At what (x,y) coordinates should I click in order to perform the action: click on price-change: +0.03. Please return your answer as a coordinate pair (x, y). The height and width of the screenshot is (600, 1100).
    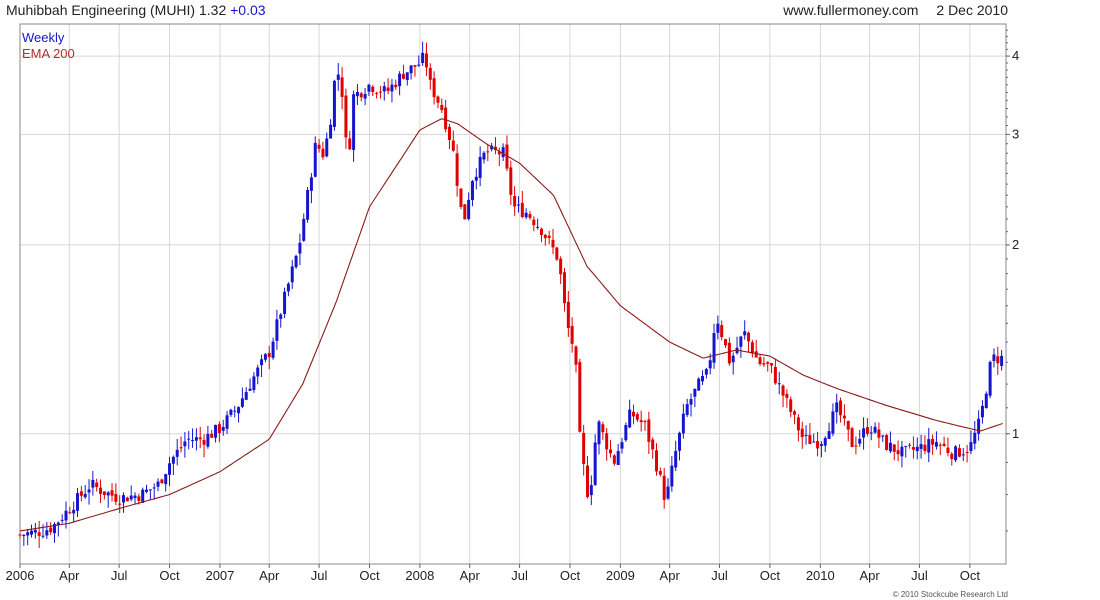
    Looking at the image, I should click on (248, 10).